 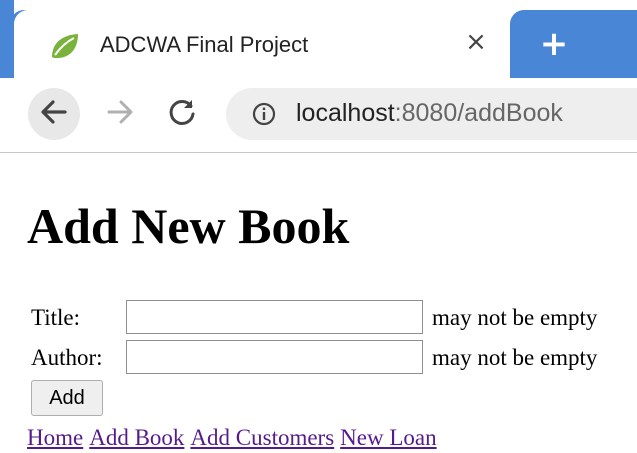 I want to click on tab-title: ADCWA Final Project, so click(x=204, y=44).